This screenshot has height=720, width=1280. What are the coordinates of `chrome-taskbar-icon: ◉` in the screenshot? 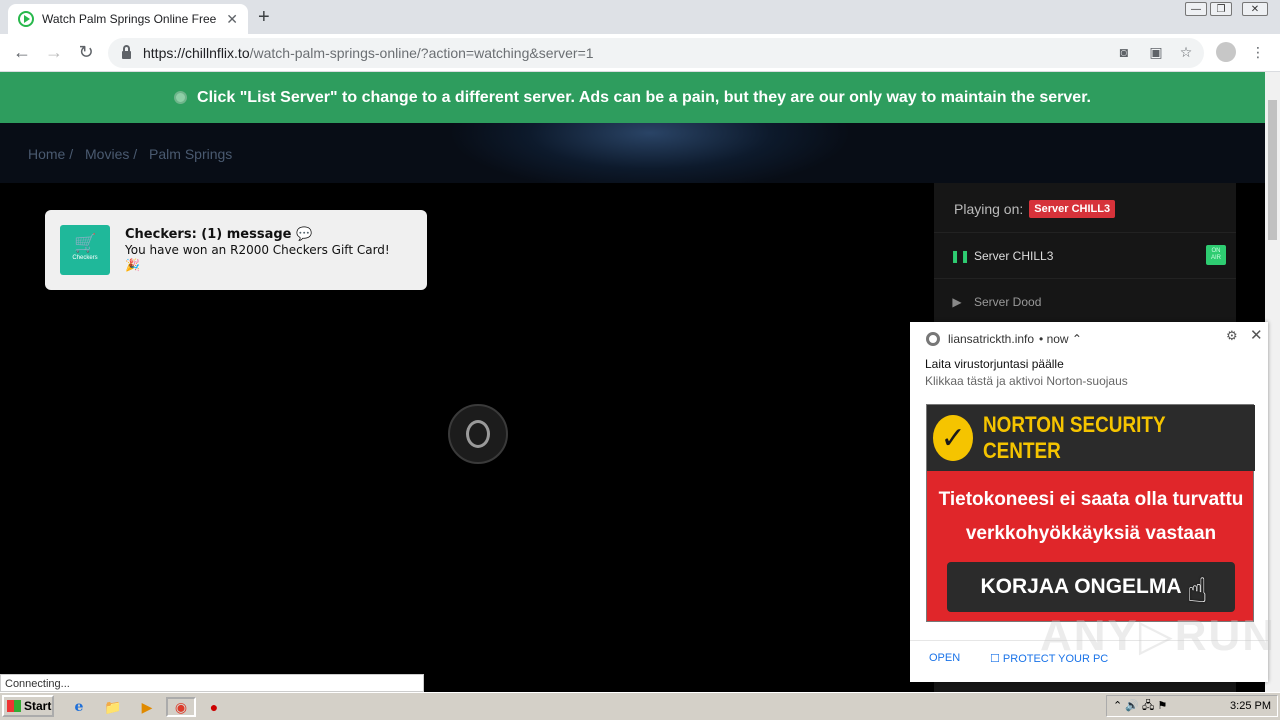 It's located at (181, 707).